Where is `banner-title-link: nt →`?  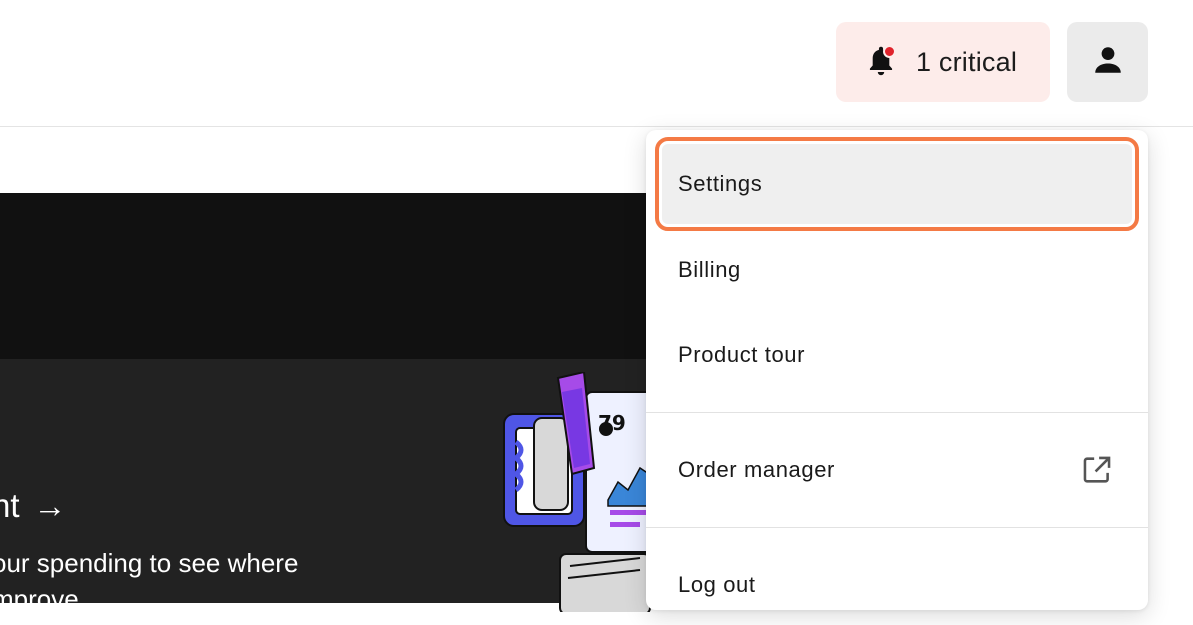
banner-title-link: nt → is located at coordinates (33, 506).